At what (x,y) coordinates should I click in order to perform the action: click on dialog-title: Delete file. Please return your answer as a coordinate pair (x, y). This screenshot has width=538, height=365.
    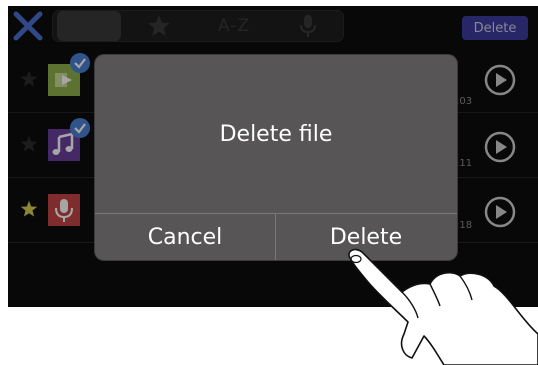
    Looking at the image, I should click on (276, 134).